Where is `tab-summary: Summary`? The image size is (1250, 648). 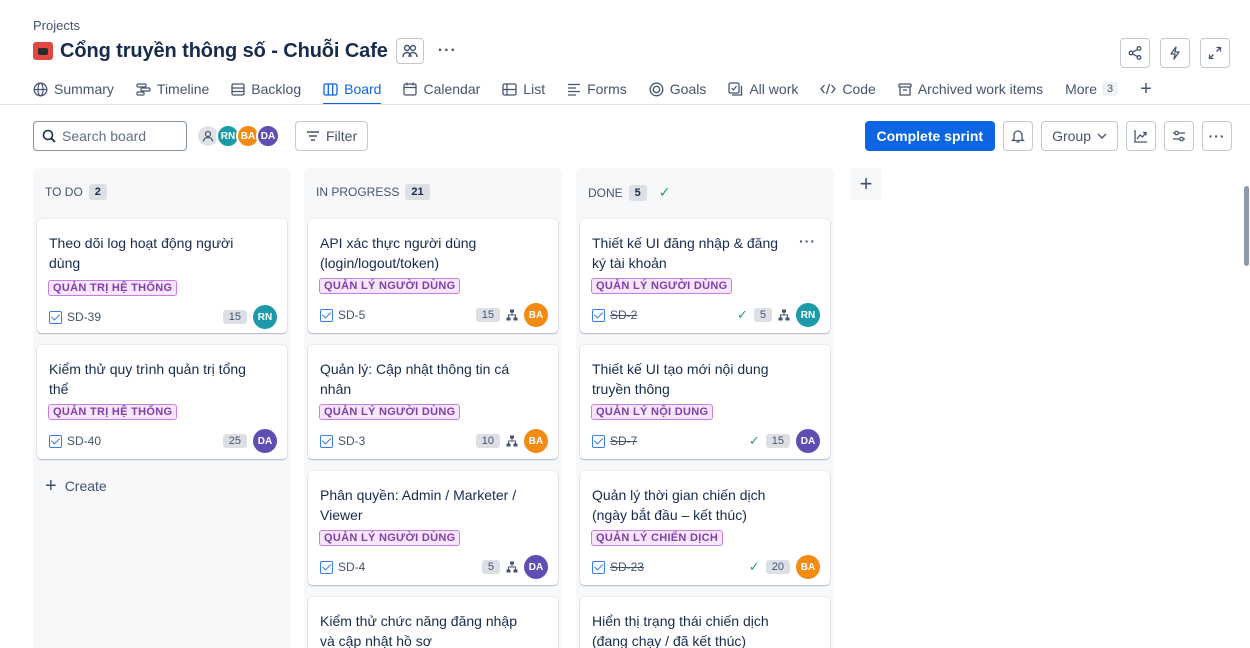
tab-summary: Summary is located at coordinates (73, 89).